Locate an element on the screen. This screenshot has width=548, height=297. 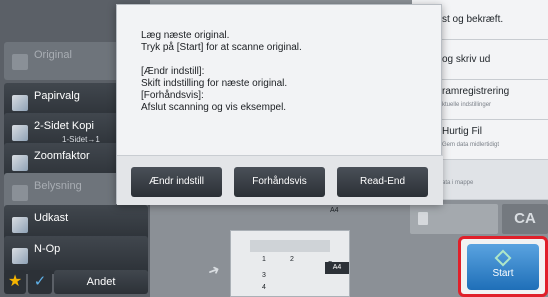
paper-tray is located at coordinates (290, 246).